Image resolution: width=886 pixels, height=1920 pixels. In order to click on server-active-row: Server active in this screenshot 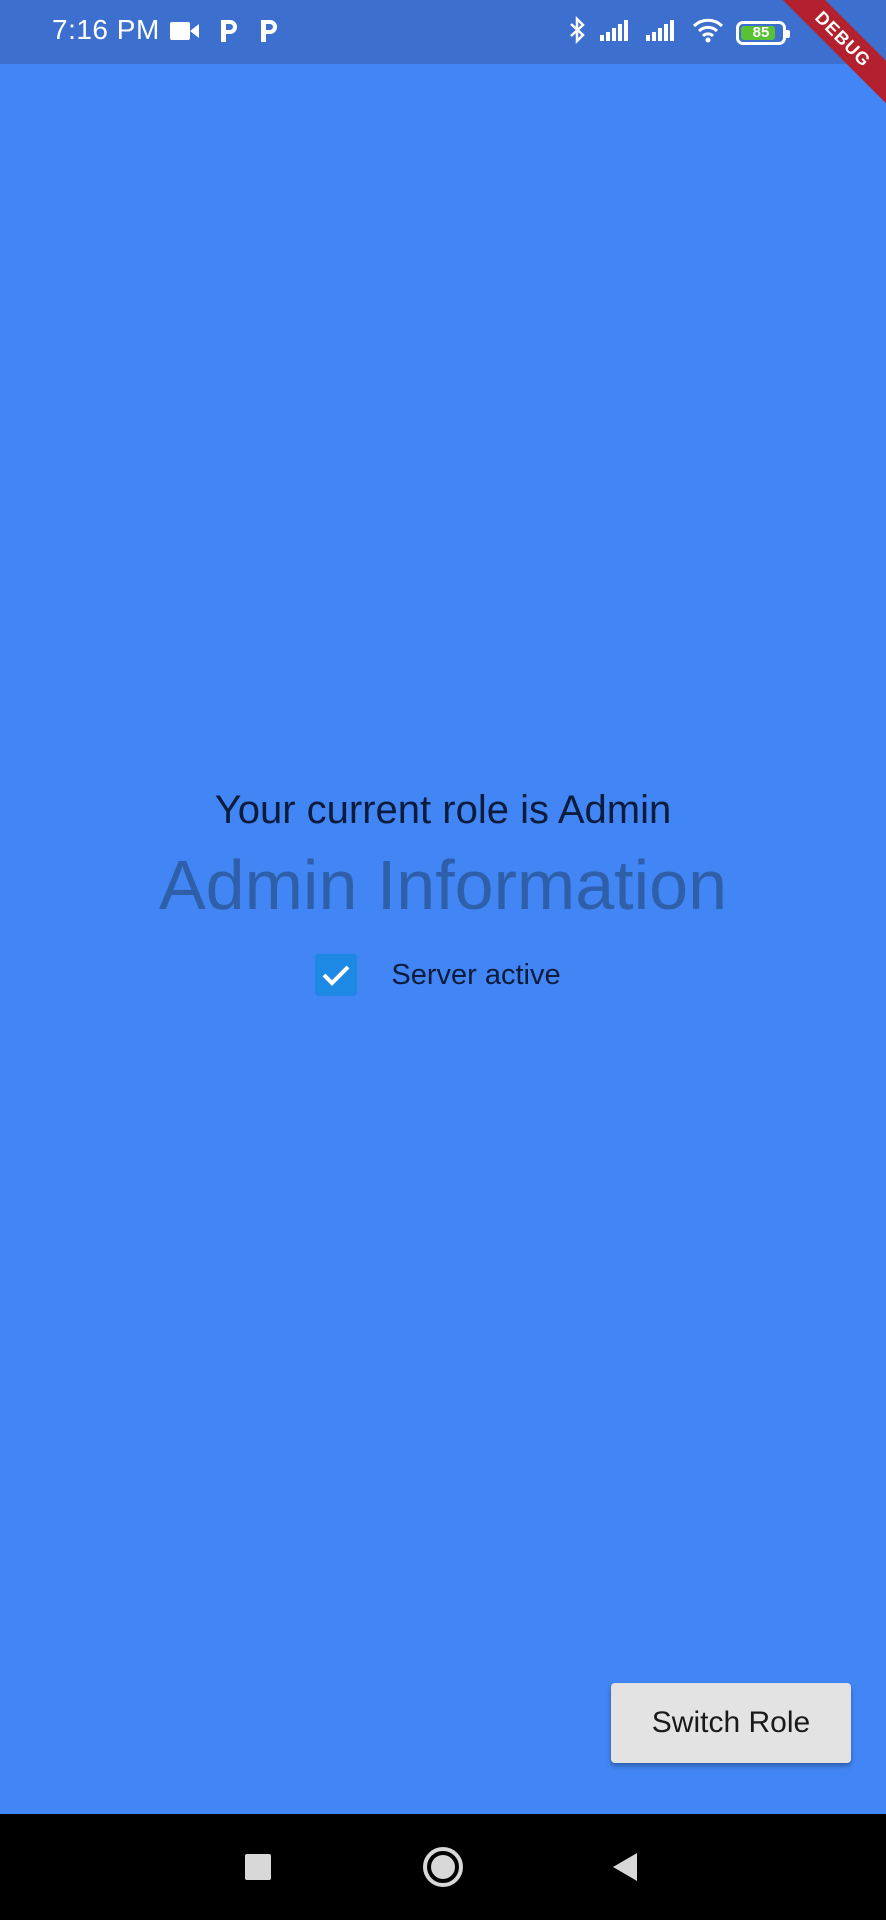, I will do `click(443, 975)`.